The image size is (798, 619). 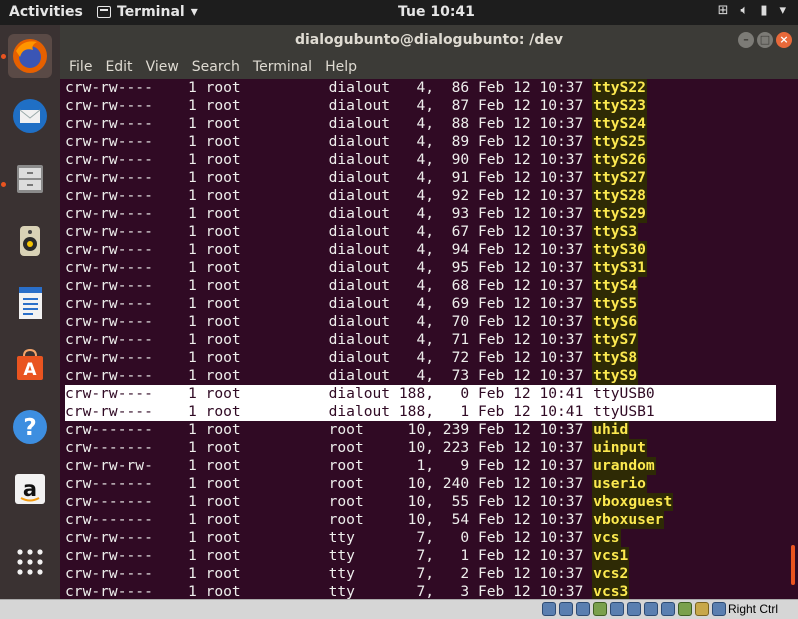 I want to click on video-capture-icon, so click(x=668, y=609).